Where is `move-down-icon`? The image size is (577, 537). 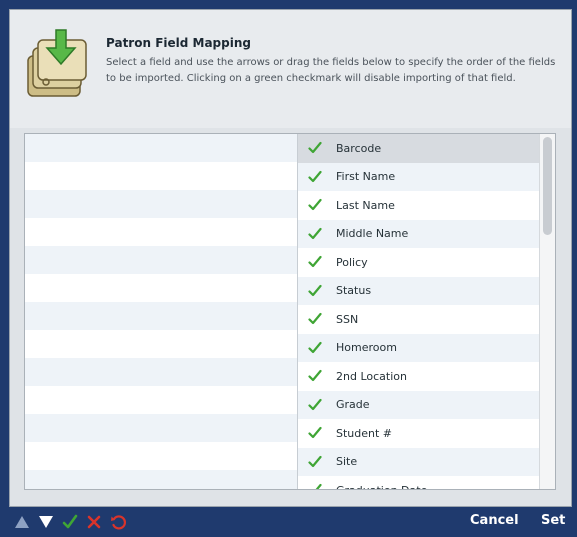
move-down-icon is located at coordinates (46, 522).